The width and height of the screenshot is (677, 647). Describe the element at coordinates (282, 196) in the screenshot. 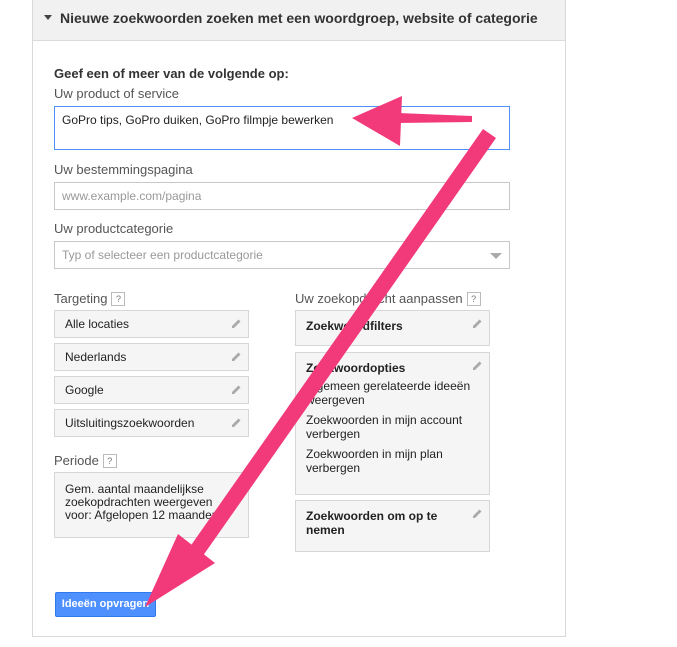

I see `landing-input: www.example.com/pagina` at that location.